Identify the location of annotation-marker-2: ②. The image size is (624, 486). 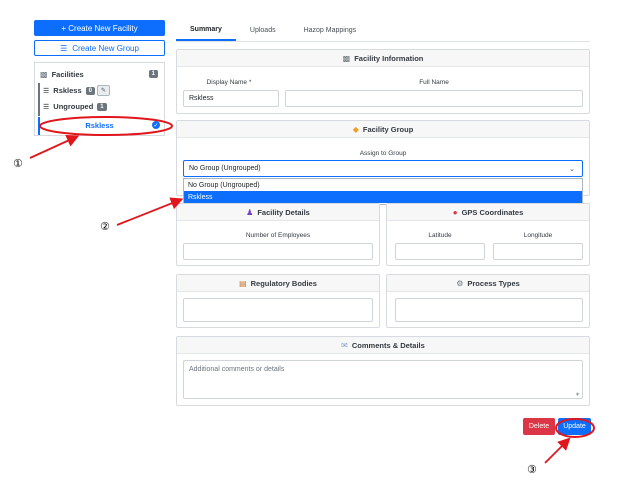
(105, 226).